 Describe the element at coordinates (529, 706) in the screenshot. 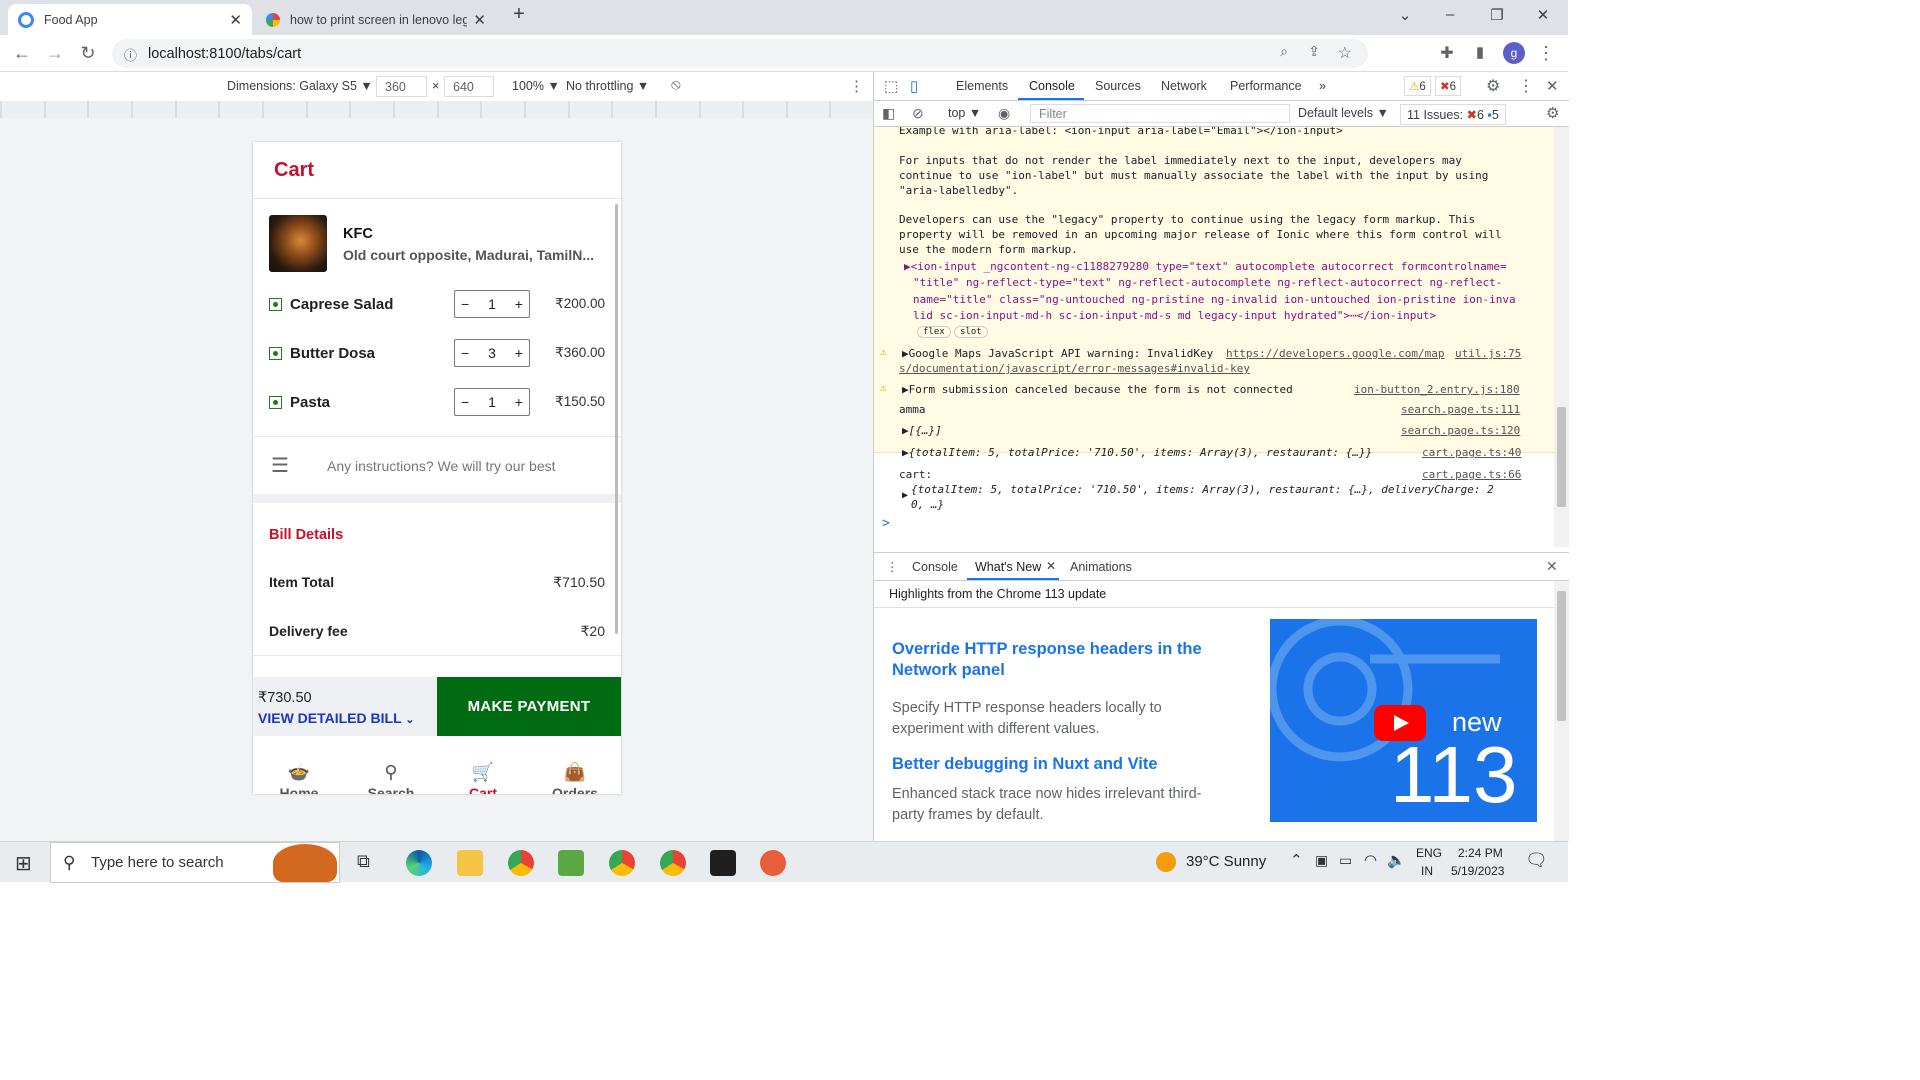

I see `make-payment-button: MAKE PAYMENT` at that location.